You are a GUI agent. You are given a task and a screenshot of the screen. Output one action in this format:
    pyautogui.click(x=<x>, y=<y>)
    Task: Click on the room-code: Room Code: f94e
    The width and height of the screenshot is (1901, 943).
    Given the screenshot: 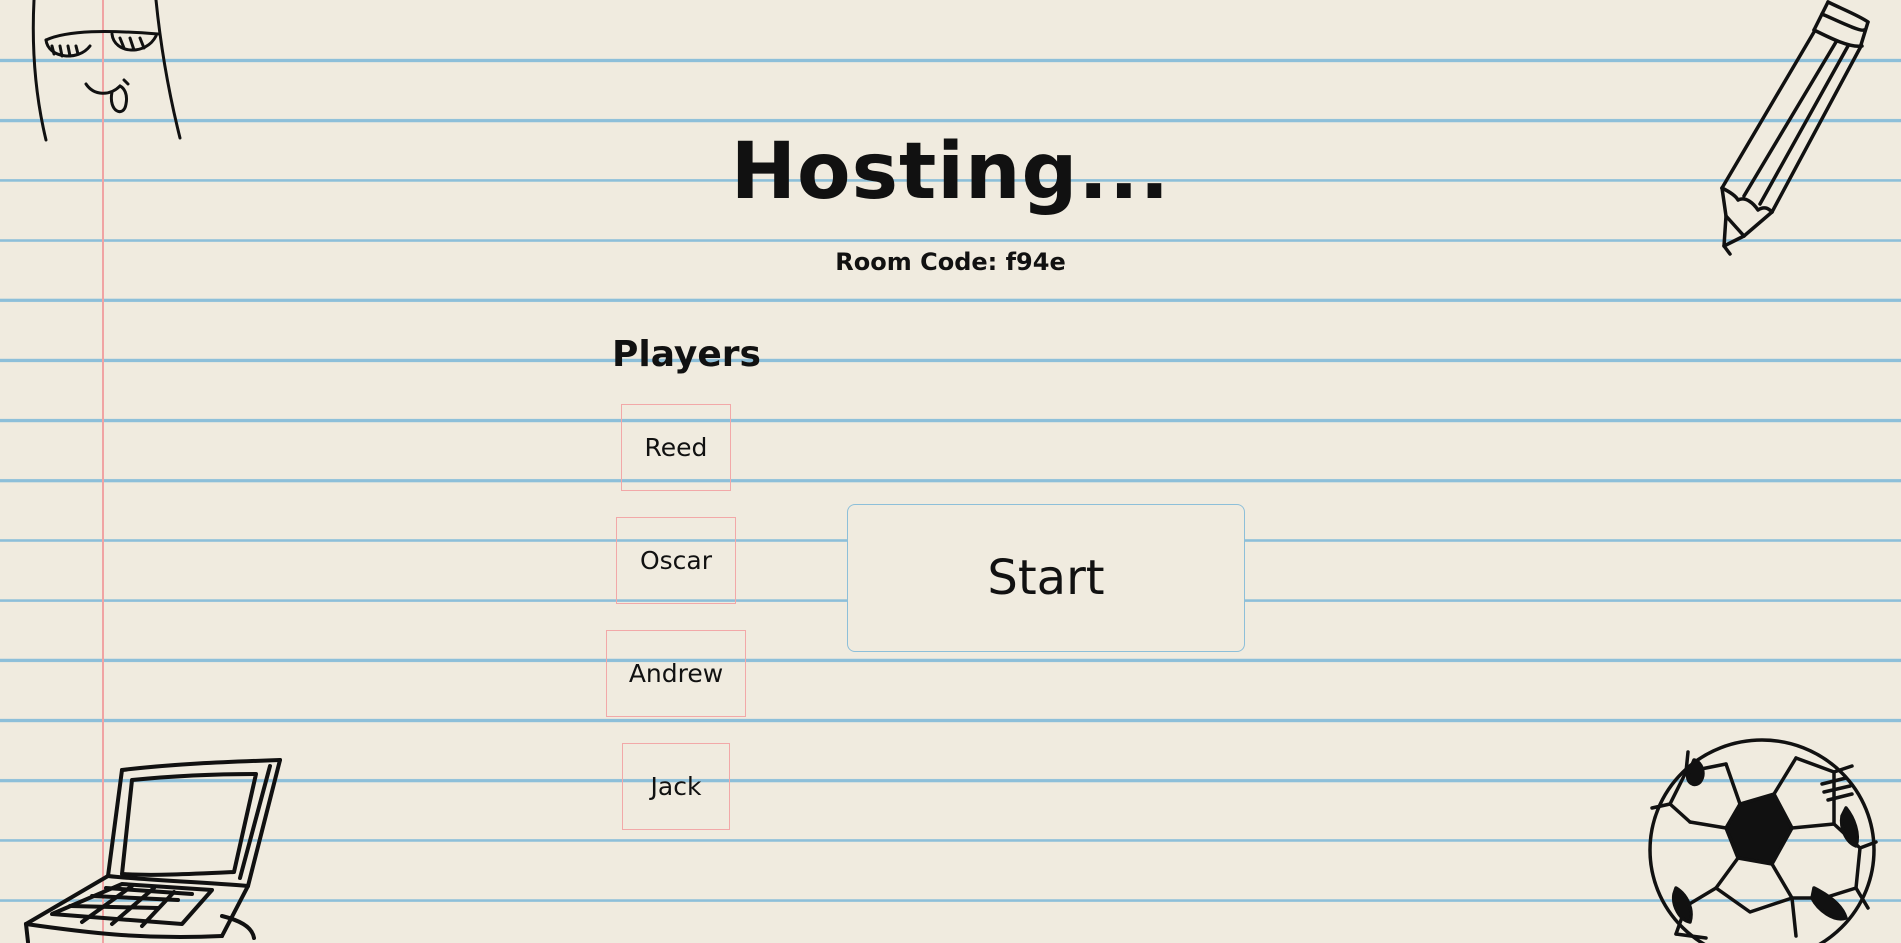 What is the action you would take?
    pyautogui.click(x=950, y=262)
    